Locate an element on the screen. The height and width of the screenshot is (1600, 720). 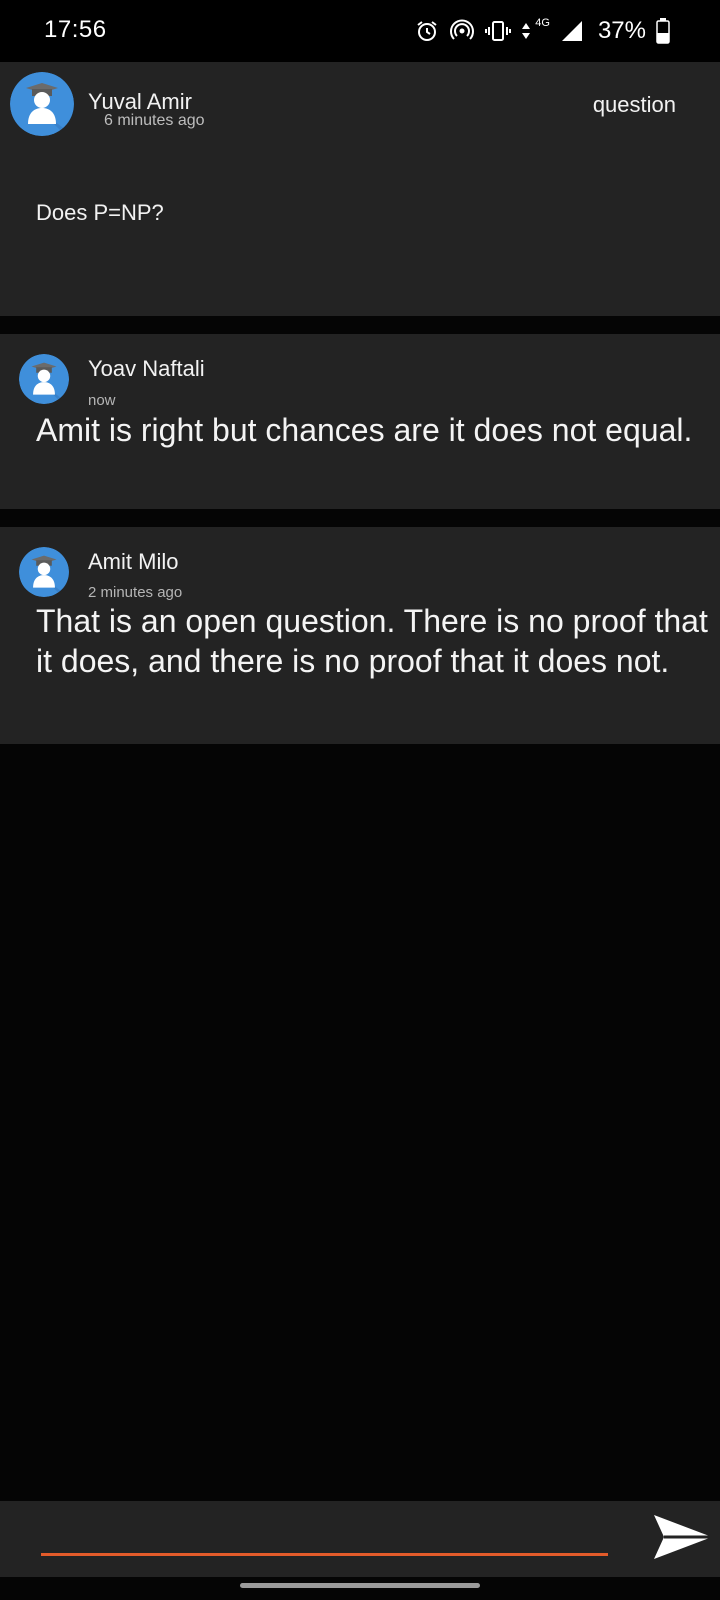
answer-author: Amit Milo is located at coordinates (133, 561).